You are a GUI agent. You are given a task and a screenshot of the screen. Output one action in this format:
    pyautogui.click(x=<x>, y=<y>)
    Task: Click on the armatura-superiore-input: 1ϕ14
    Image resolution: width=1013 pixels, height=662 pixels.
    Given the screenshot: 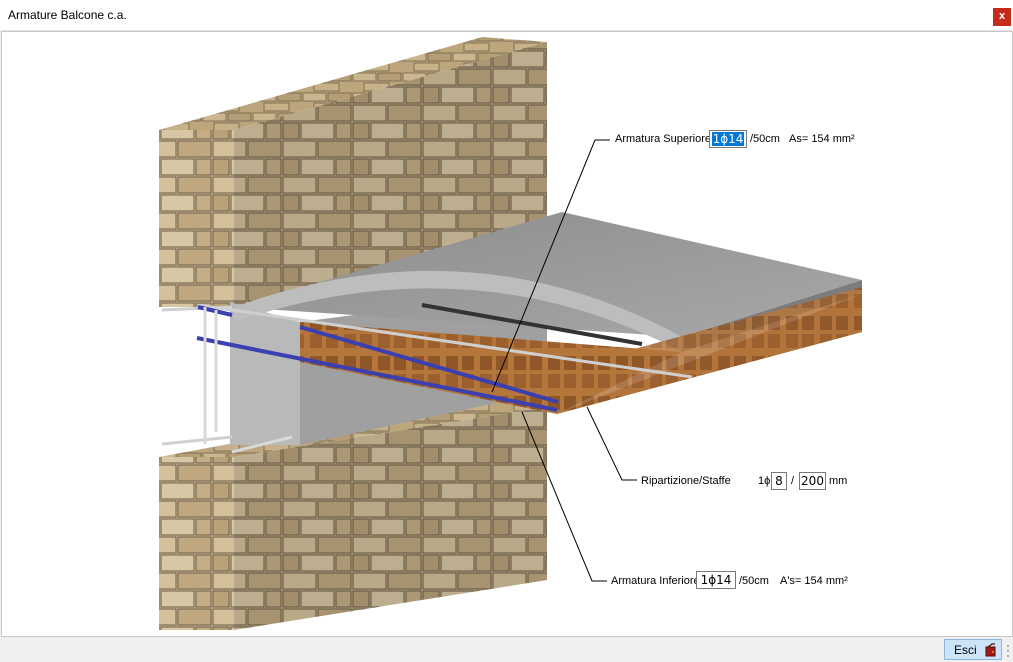 What is the action you would take?
    pyautogui.click(x=728, y=139)
    